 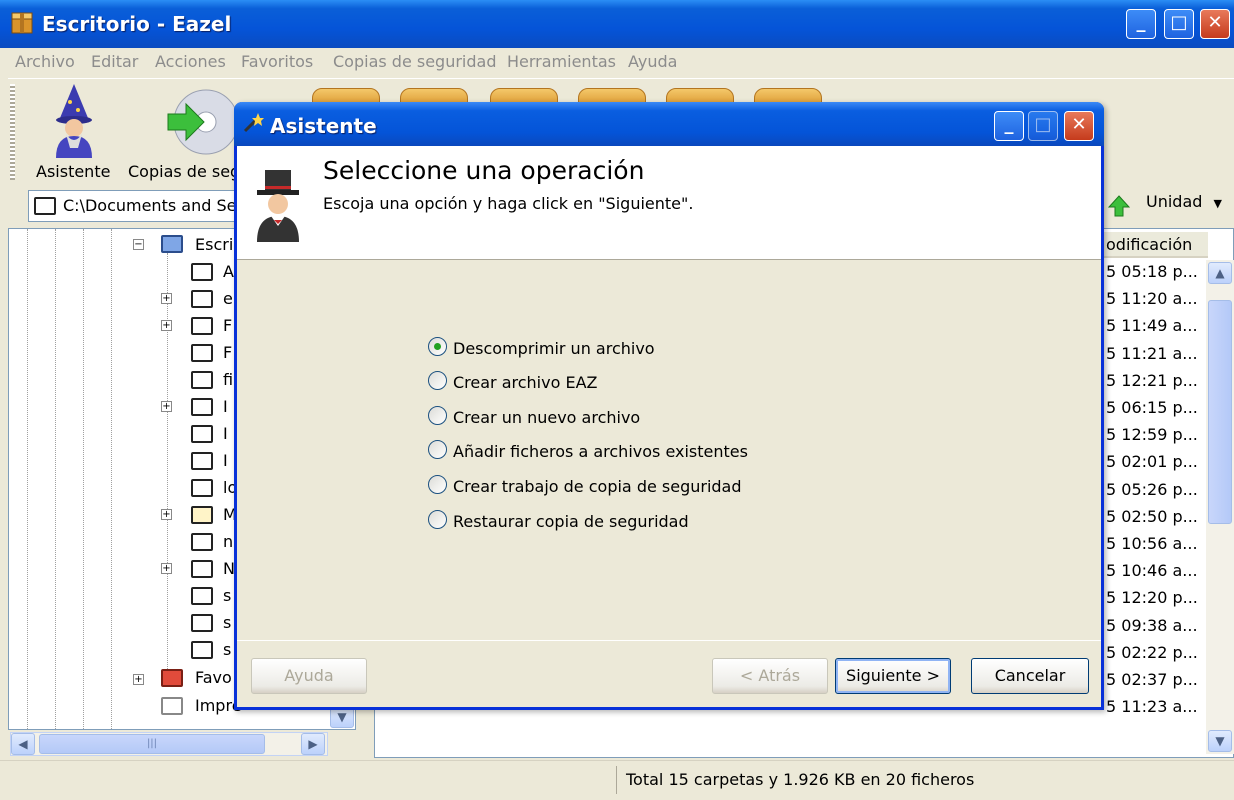 I want to click on column-header-modified: odificación, so click(x=1153, y=245).